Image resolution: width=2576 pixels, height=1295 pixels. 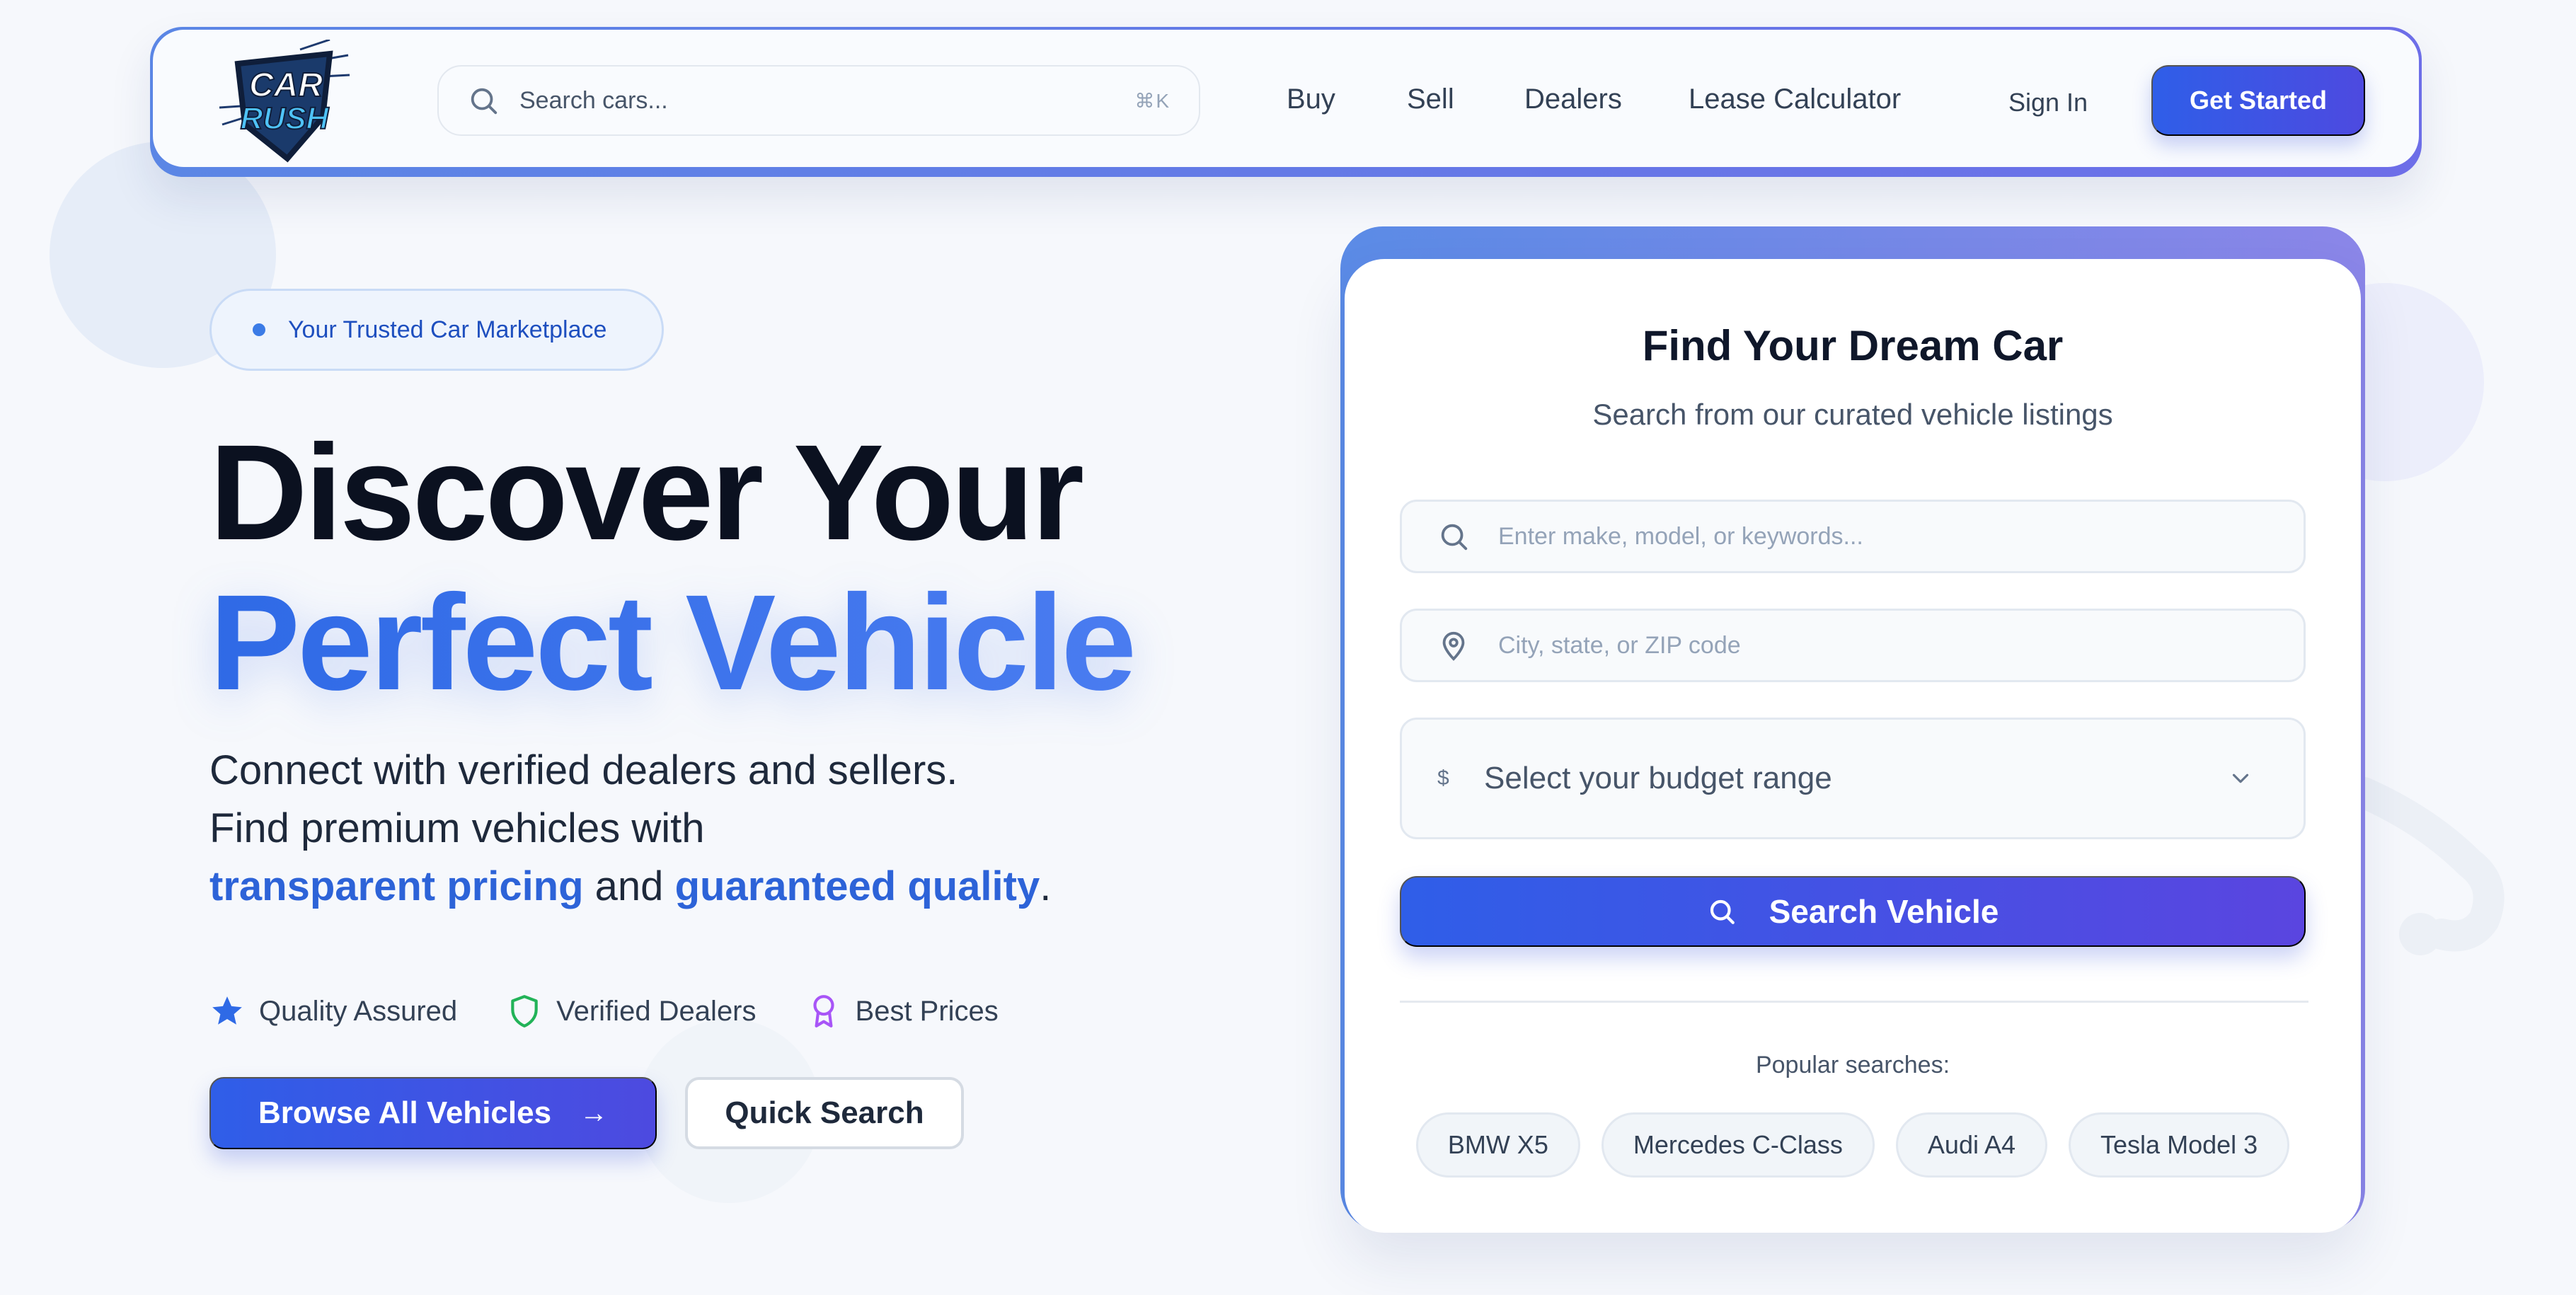 I want to click on location-placeholder: City, state, or ZIP code, so click(x=1620, y=645).